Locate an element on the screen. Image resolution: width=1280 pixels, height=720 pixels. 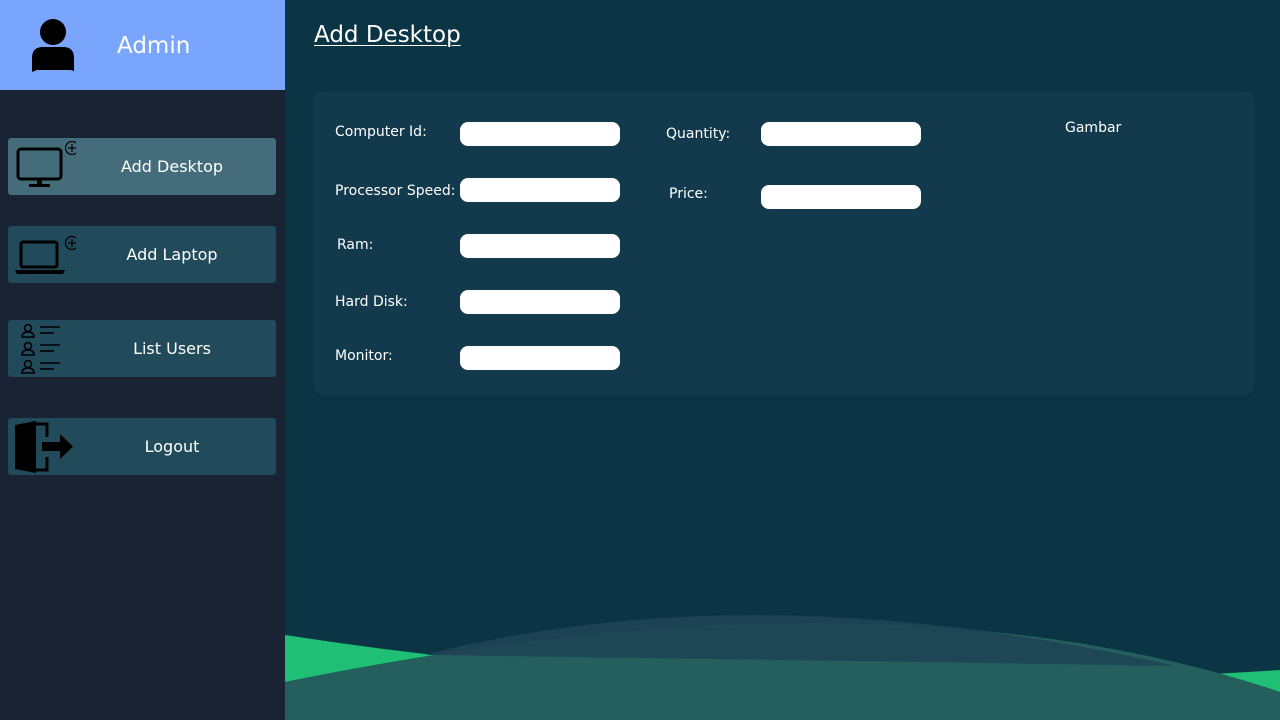
price-input is located at coordinates (841, 197).